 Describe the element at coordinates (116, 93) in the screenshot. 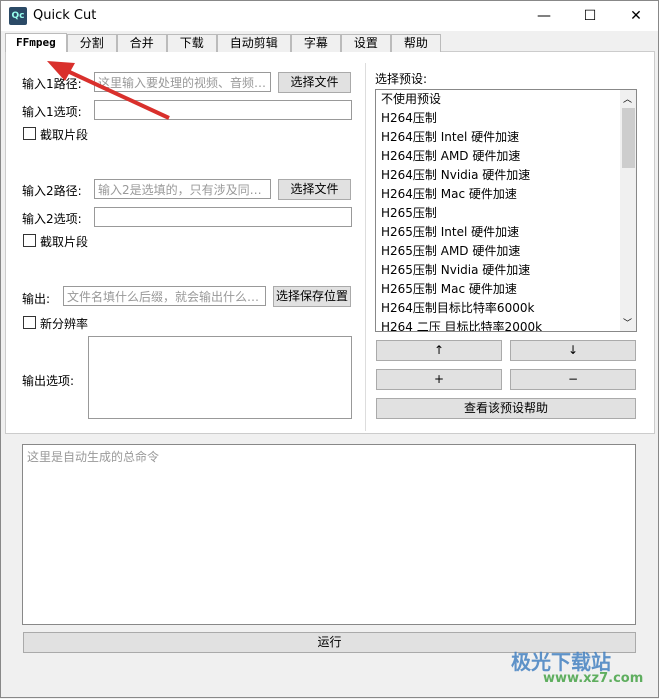

I see `arrow-shaft` at that location.